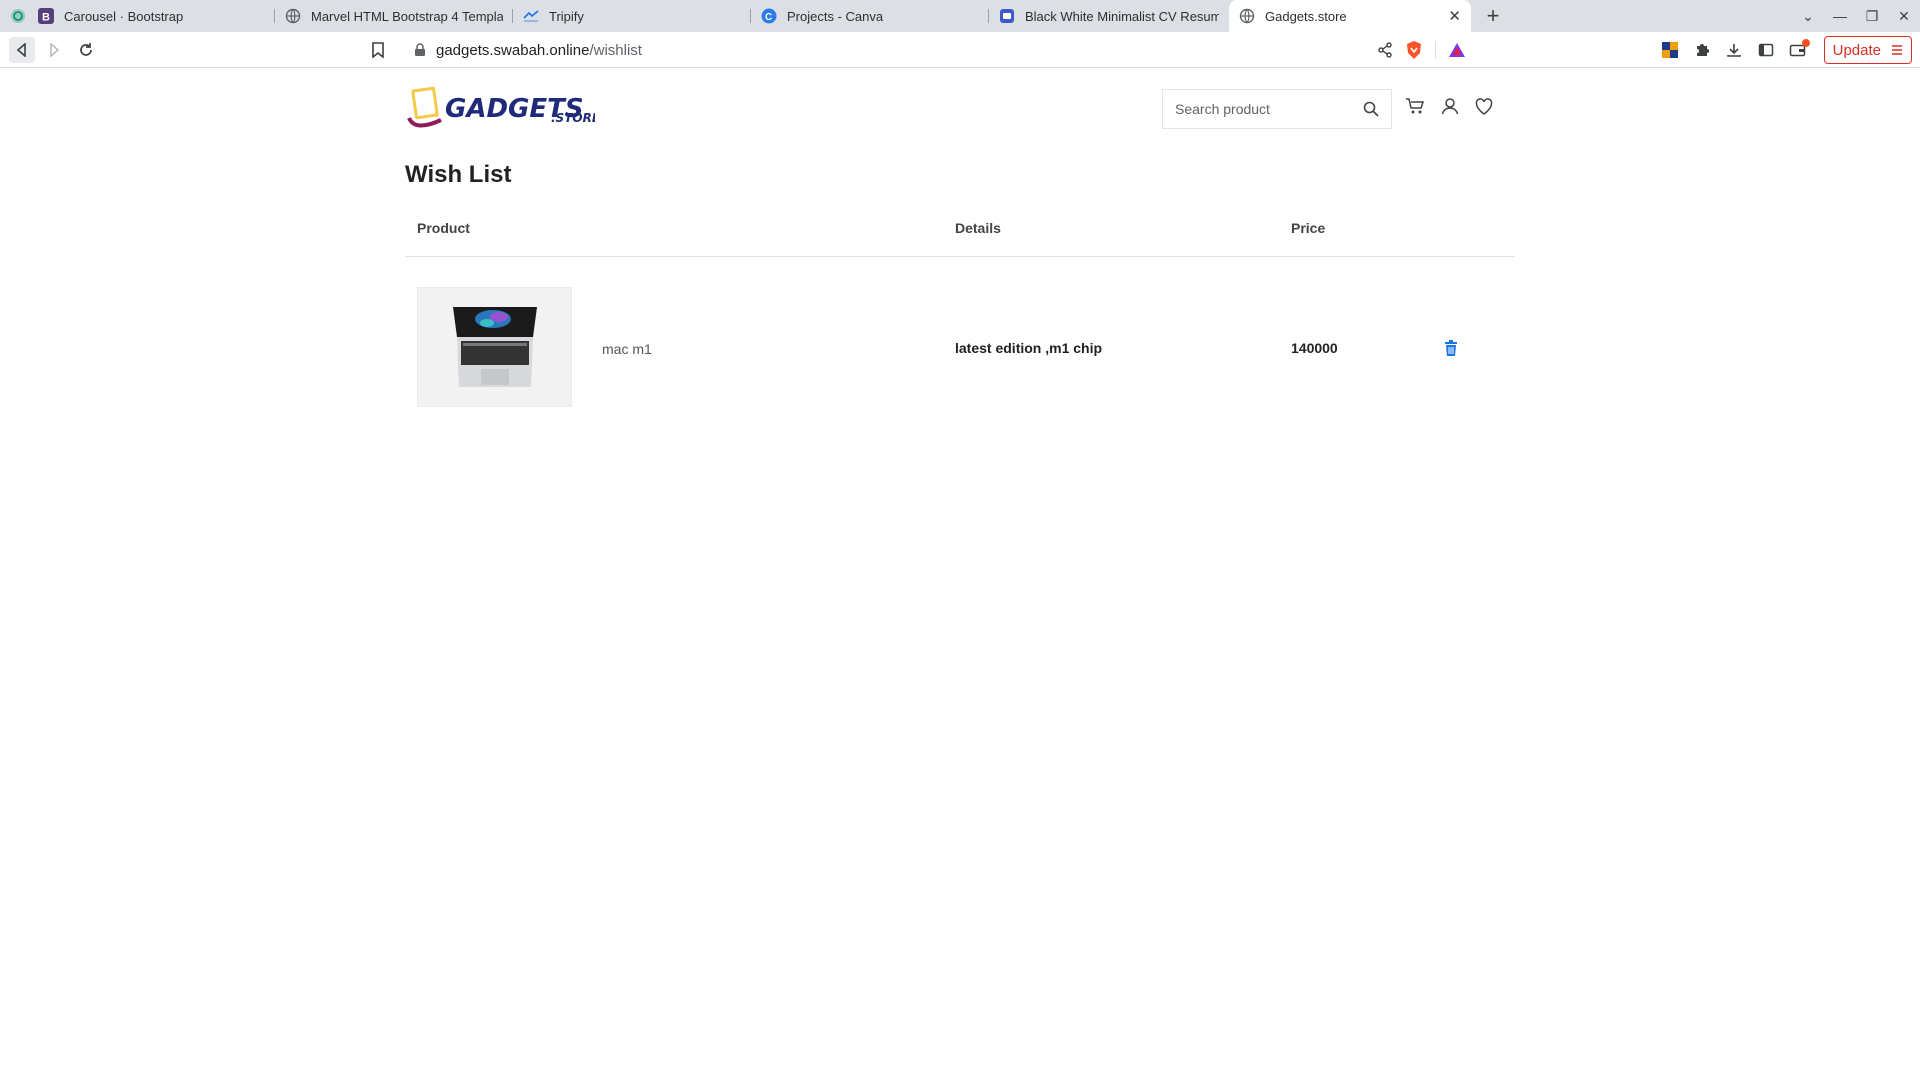  What do you see at coordinates (1808, 16) in the screenshot?
I see `tab-search-chevron-icon: ⌄` at bounding box center [1808, 16].